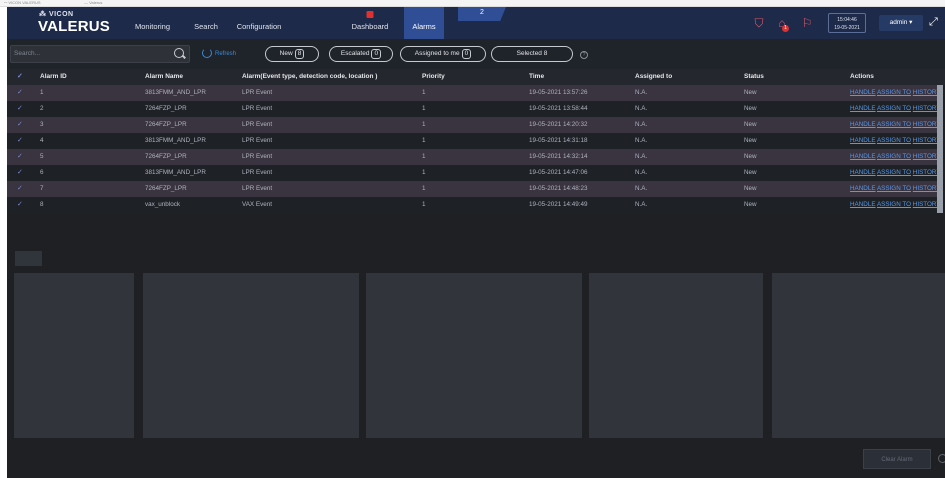  I want to click on refresh-button: Refresh, so click(219, 54).